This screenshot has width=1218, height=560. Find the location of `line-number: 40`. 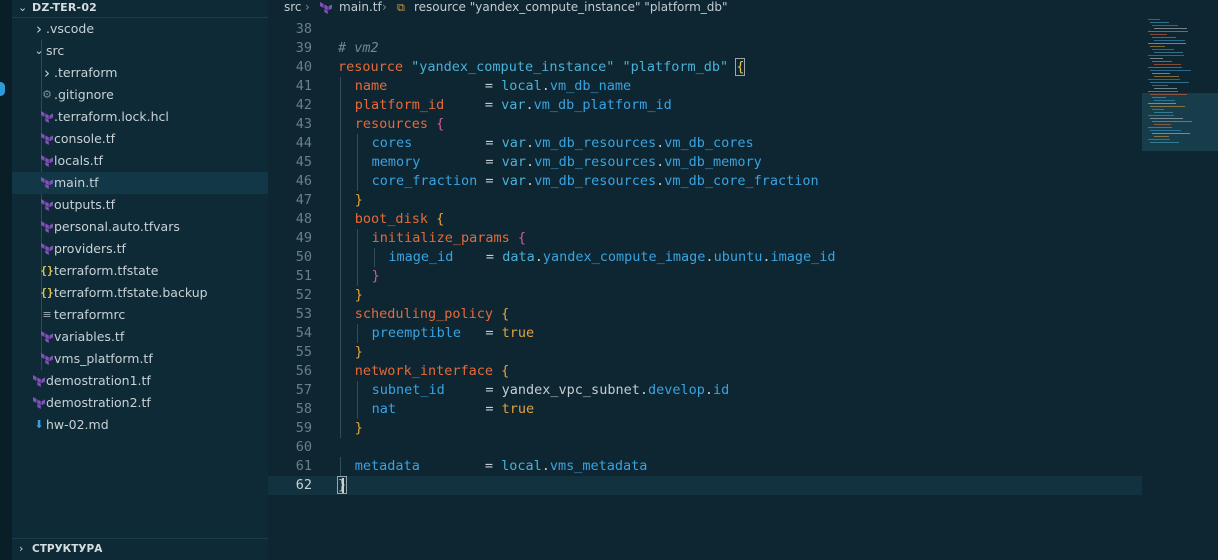

line-number: 40 is located at coordinates (303, 67).